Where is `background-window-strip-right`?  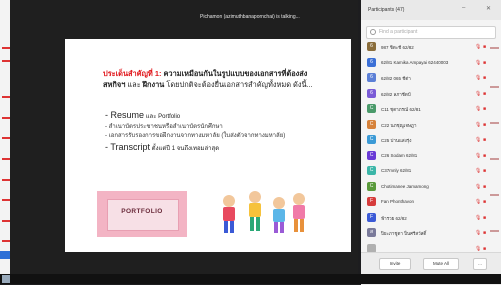 background-window-strip-right is located at coordinates (493, 142).